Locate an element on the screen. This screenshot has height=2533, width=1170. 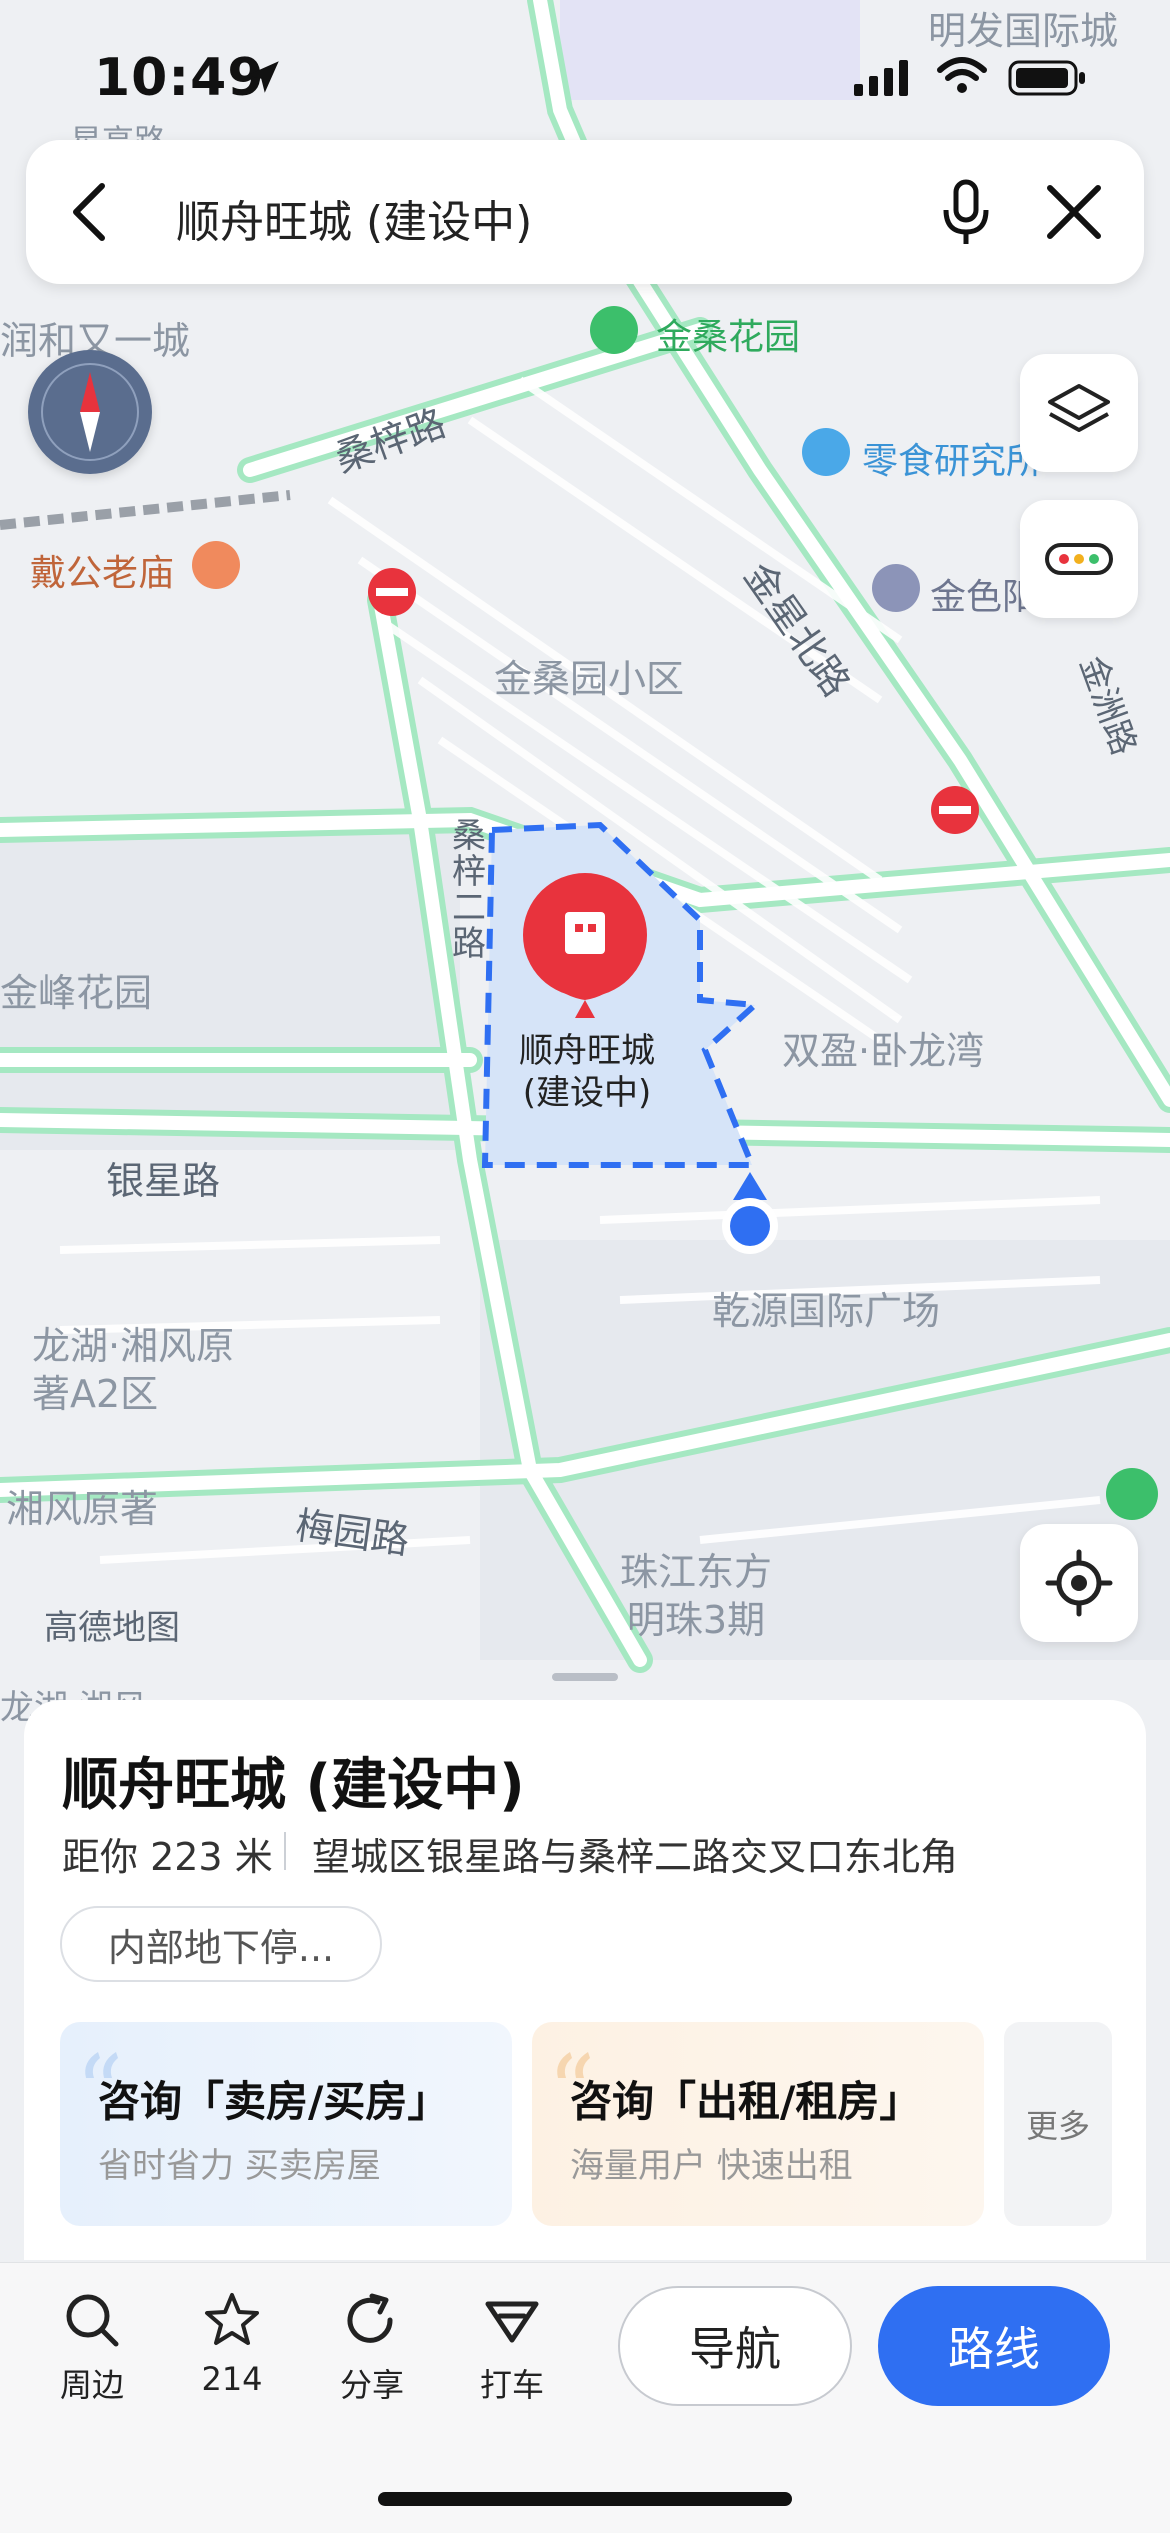
taxi-button: 打车 is located at coordinates (512, 2348).